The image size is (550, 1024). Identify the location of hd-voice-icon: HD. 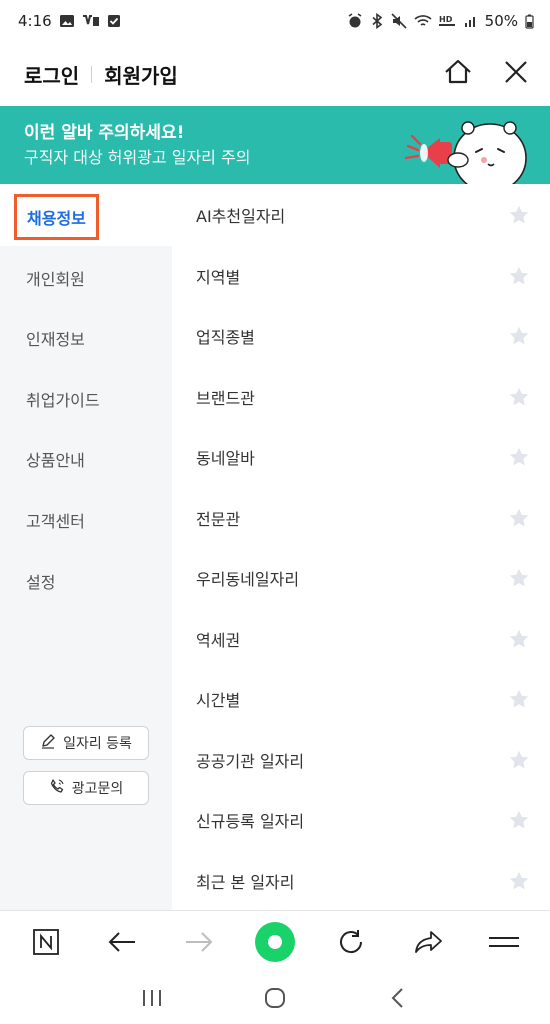
(447, 21).